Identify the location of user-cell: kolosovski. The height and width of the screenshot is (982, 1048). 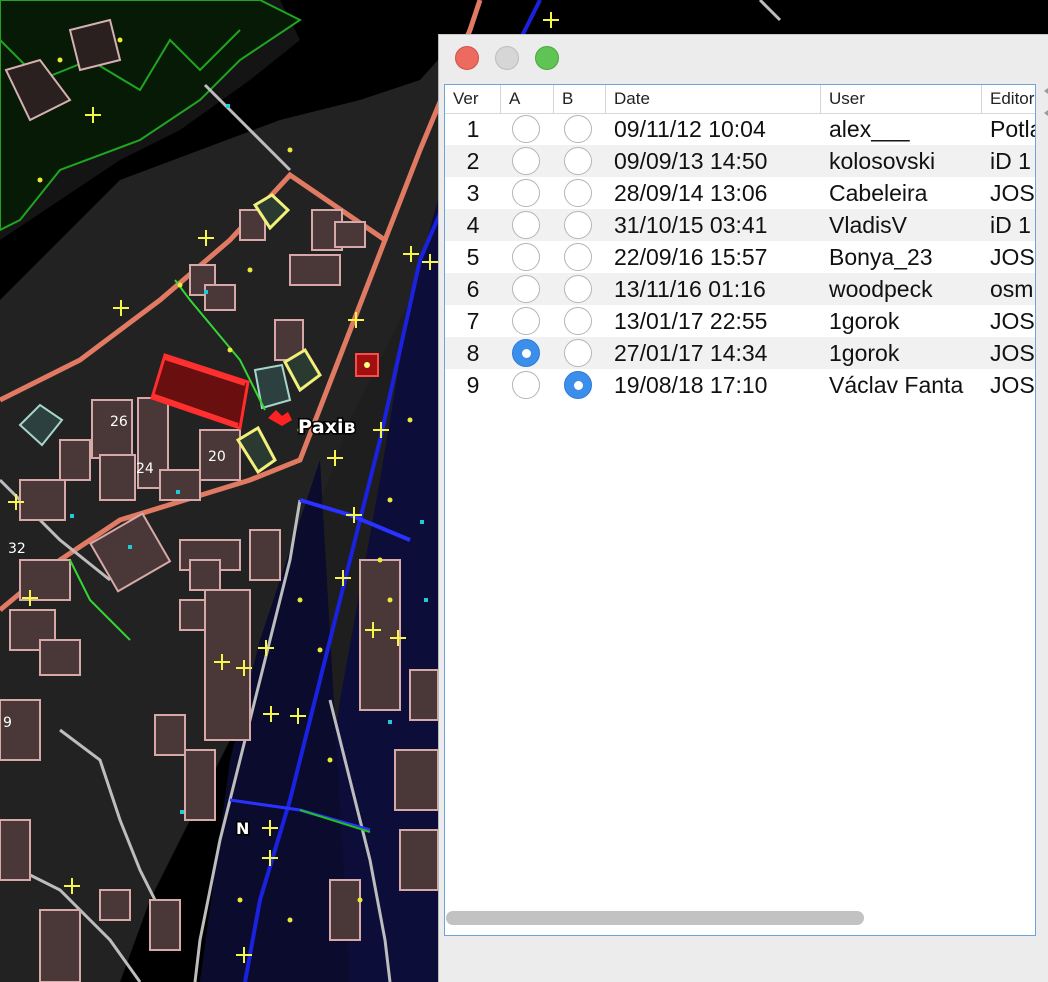
(904, 161).